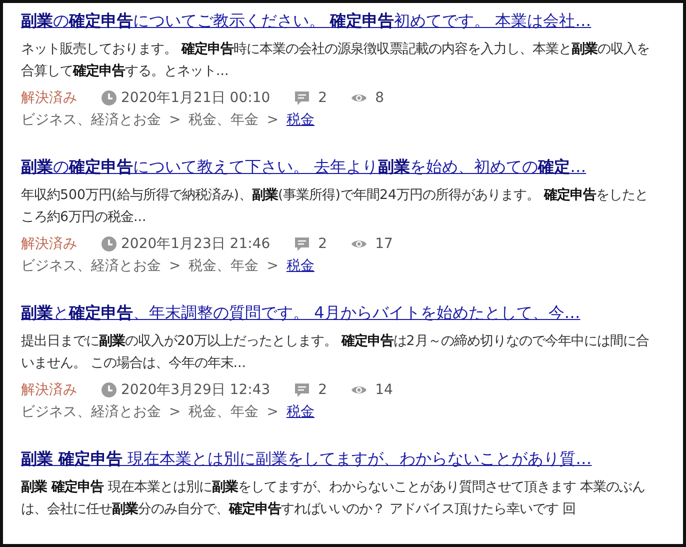  What do you see at coordinates (384, 244) in the screenshot?
I see `view-count: 17` at bounding box center [384, 244].